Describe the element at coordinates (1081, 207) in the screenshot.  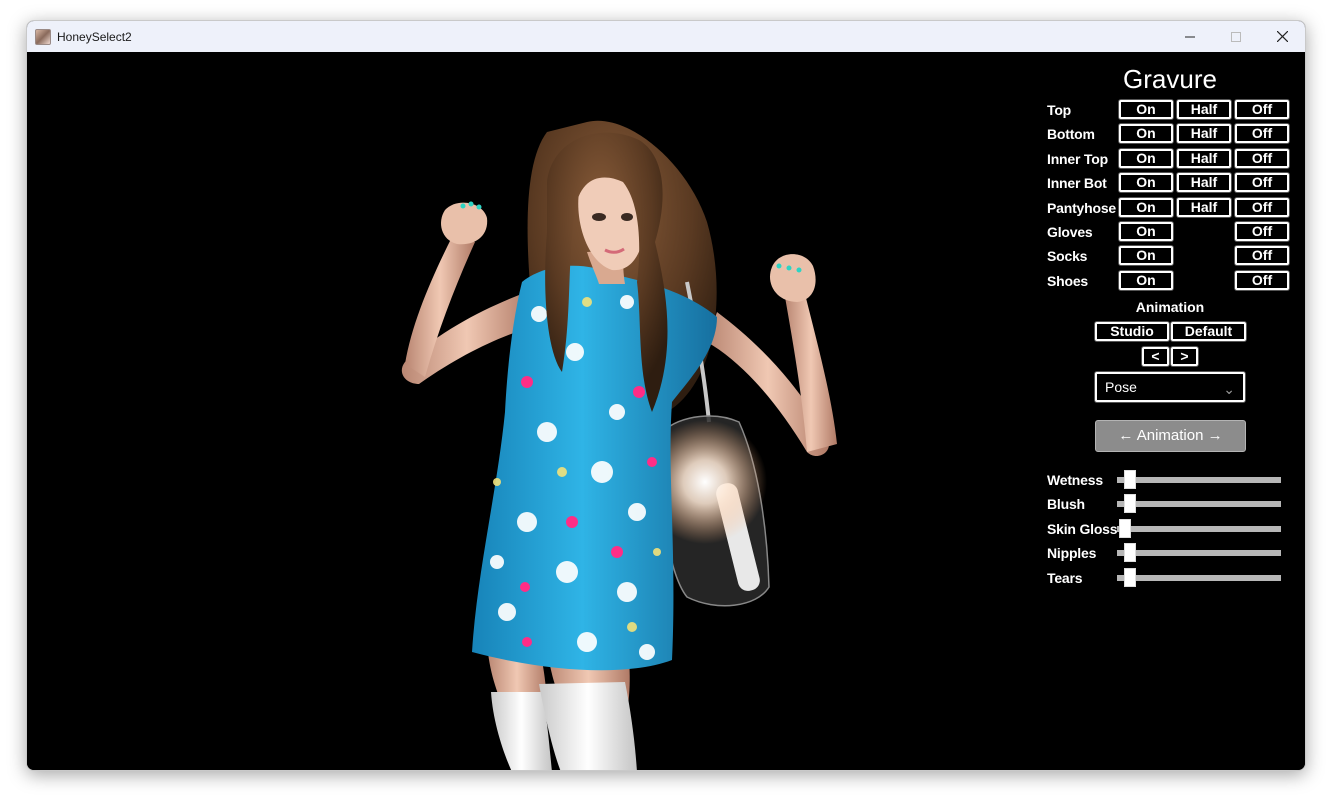
I see `clothes-row-label: Pantyhose` at that location.